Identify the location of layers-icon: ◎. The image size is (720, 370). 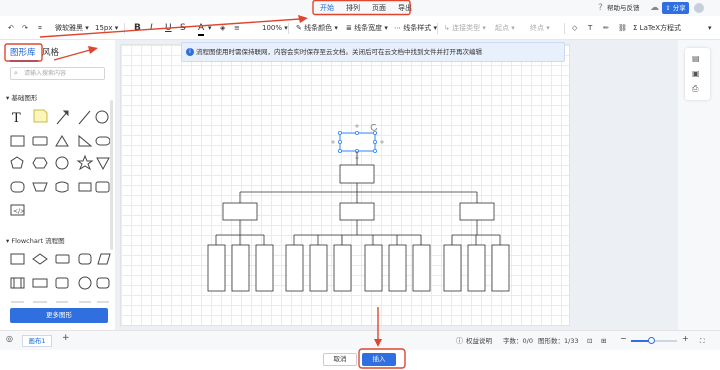
(9, 339).